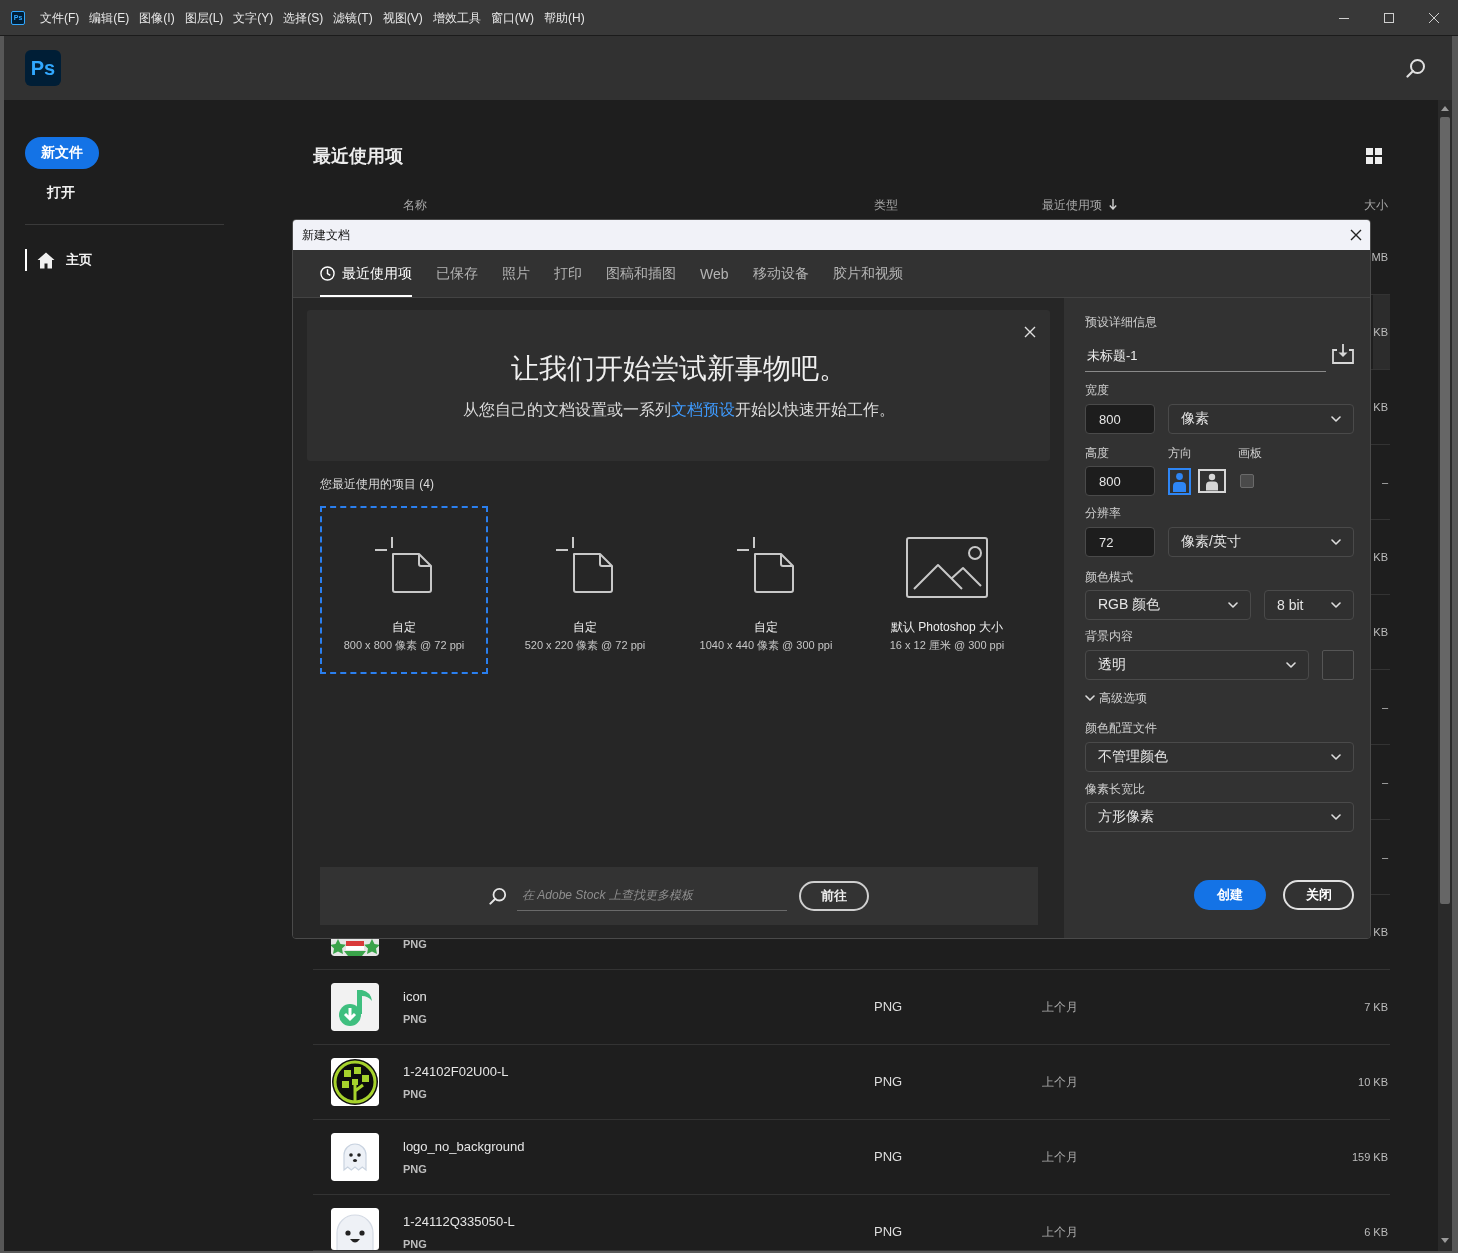  I want to click on arrow-up-icon, so click(1445, 108).